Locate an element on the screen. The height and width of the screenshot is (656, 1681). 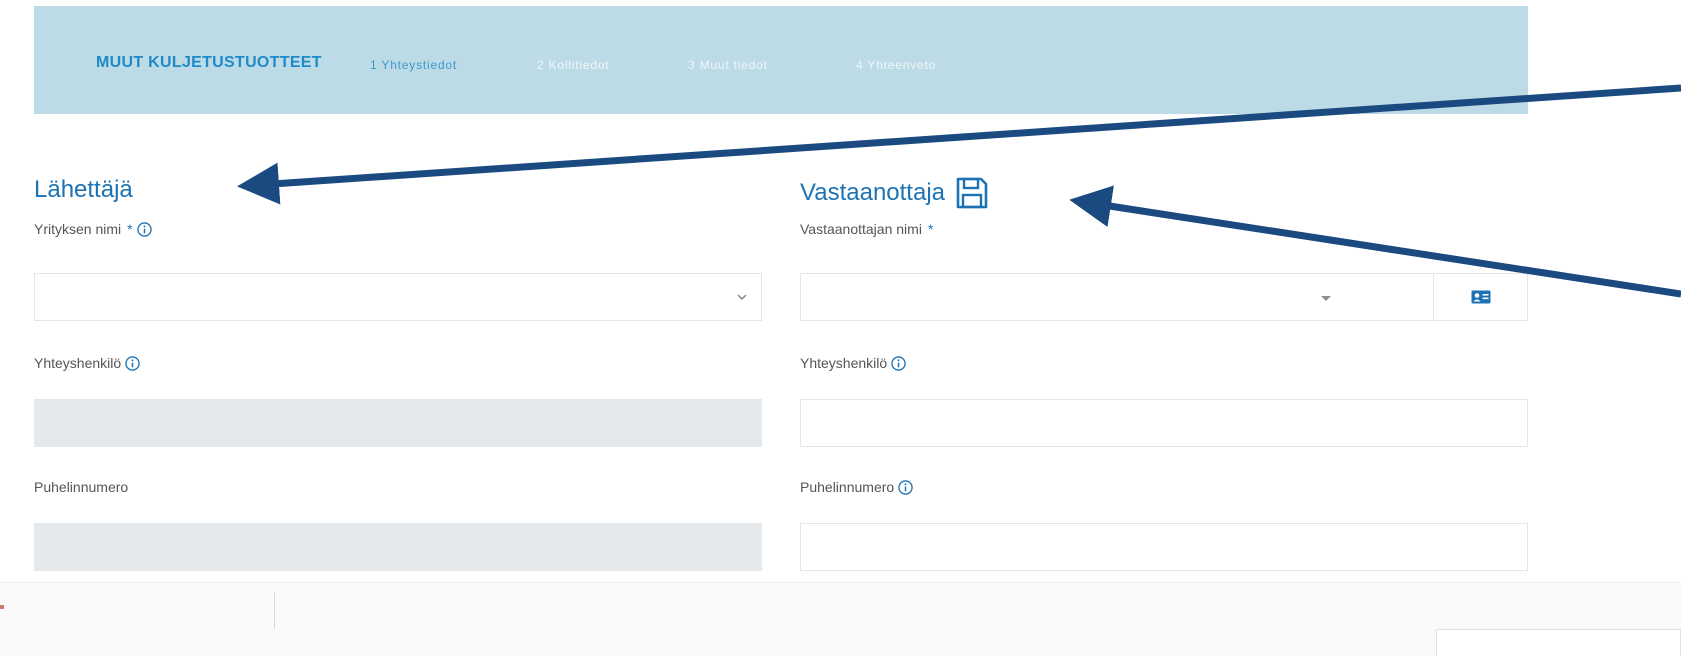
address-book-button is located at coordinates (1480, 297).